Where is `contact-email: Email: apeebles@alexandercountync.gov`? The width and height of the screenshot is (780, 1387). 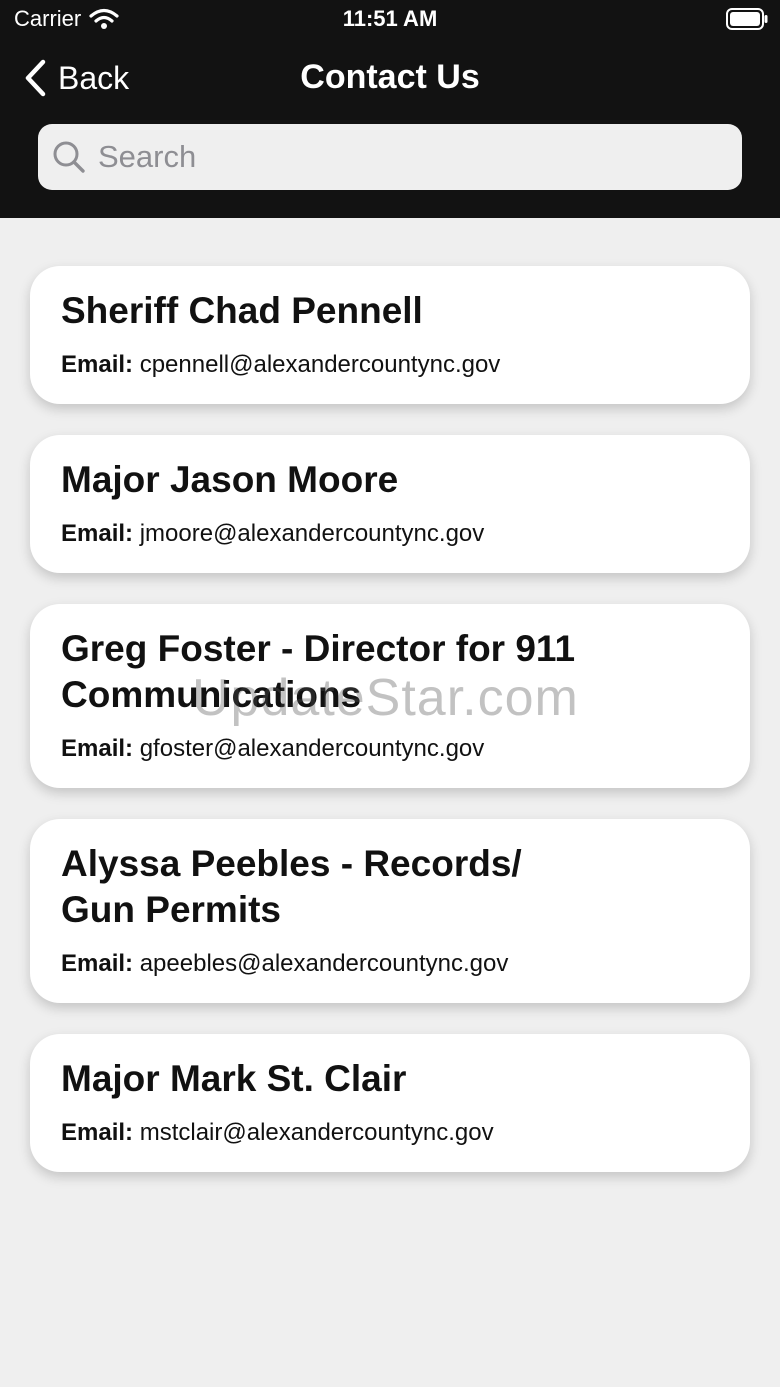 contact-email: Email: apeebles@alexandercountync.gov is located at coordinates (390, 964).